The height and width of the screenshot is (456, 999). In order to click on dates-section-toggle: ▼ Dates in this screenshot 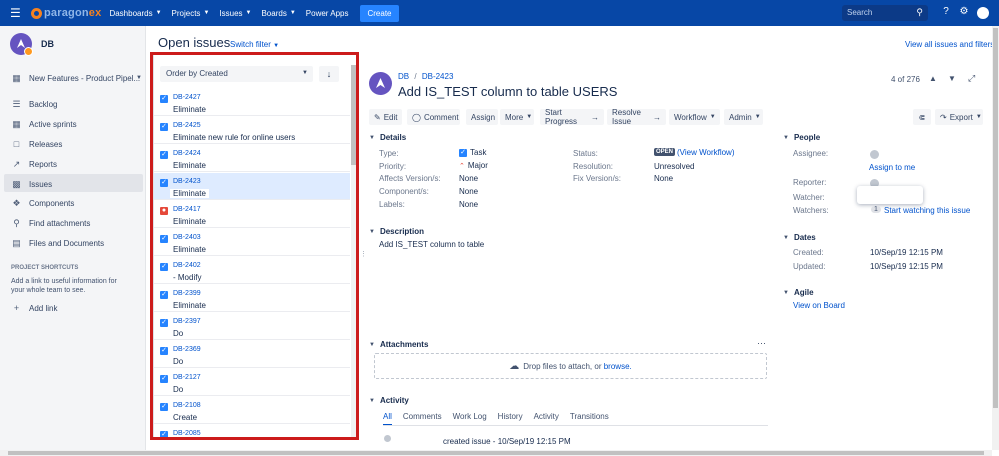, I will do `click(799, 237)`.